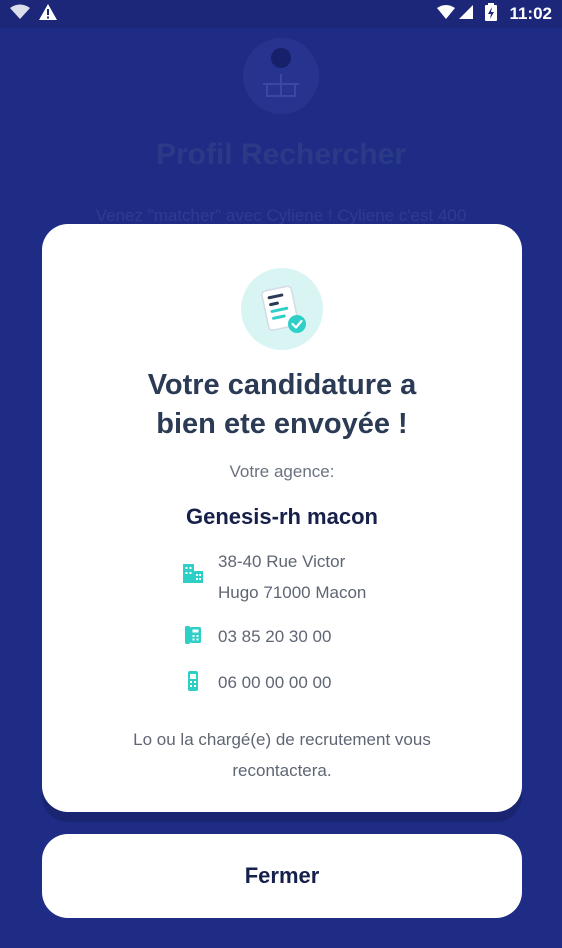 This screenshot has width=562, height=948. I want to click on agency-address: 38-40 Rue Victor Hugo 71000 Macon, so click(308, 577).